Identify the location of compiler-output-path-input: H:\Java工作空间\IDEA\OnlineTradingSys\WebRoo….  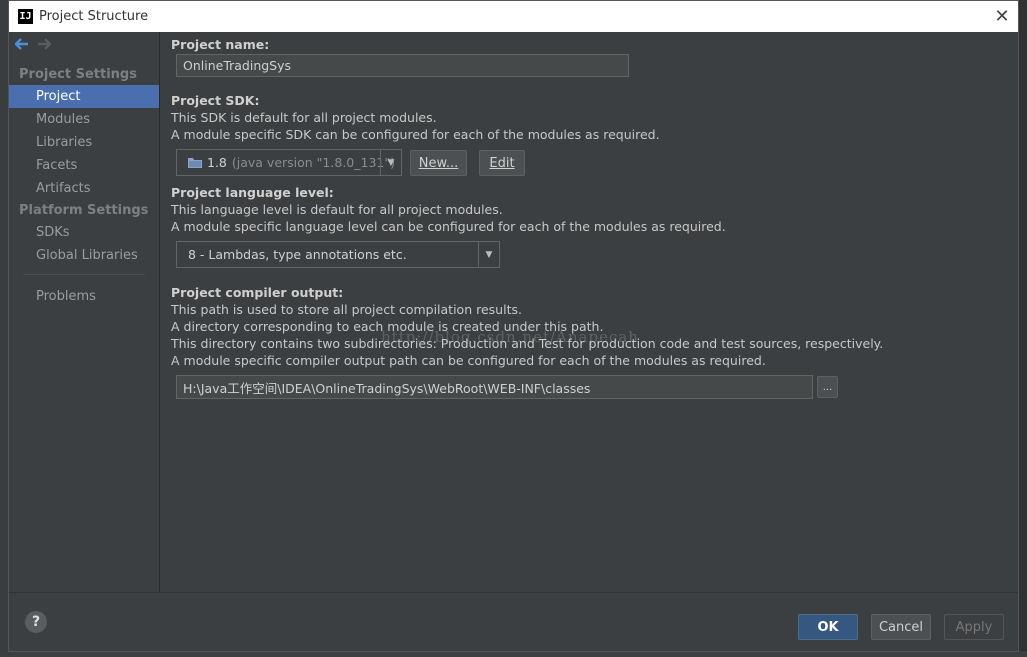
(494, 387).